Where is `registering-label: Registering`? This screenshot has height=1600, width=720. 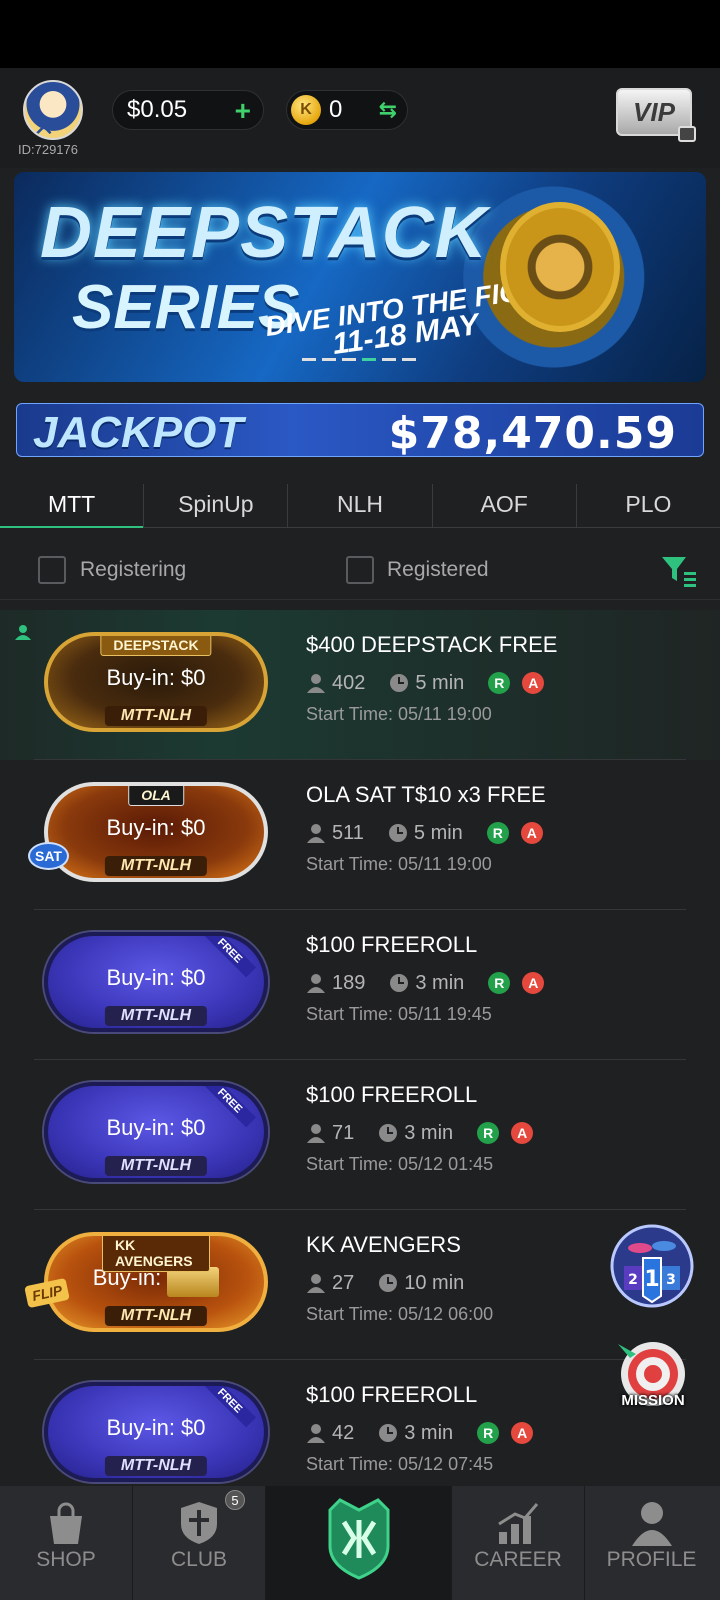 registering-label: Registering is located at coordinates (133, 569).